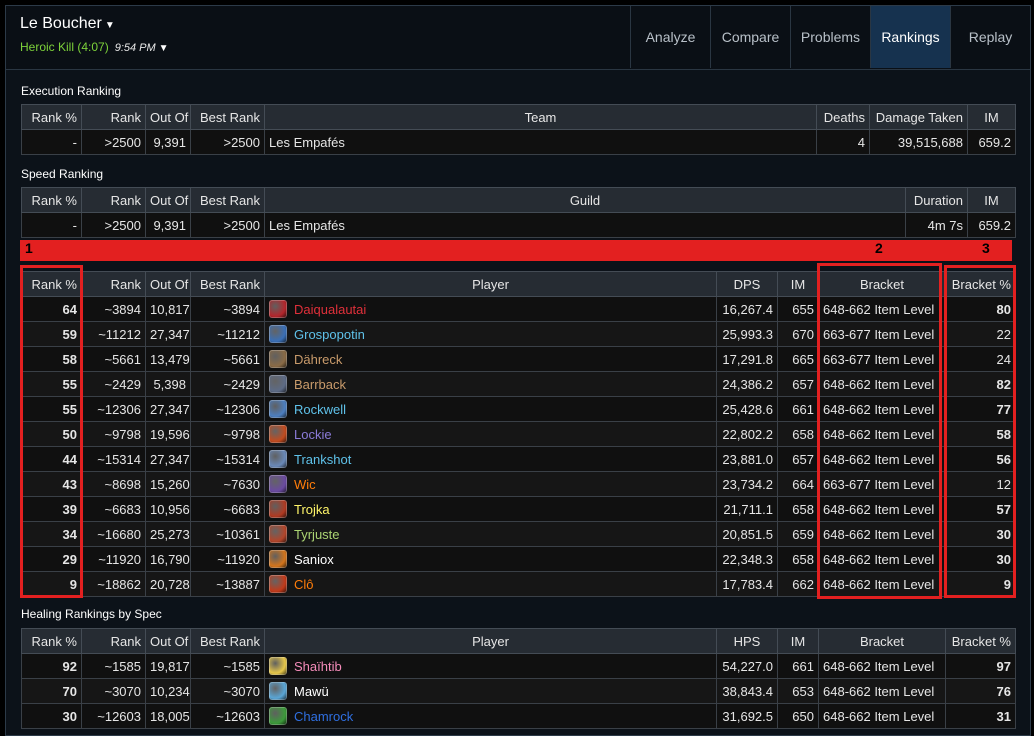 The height and width of the screenshot is (736, 1034). I want to click on player-name: Mawü, so click(311, 691).